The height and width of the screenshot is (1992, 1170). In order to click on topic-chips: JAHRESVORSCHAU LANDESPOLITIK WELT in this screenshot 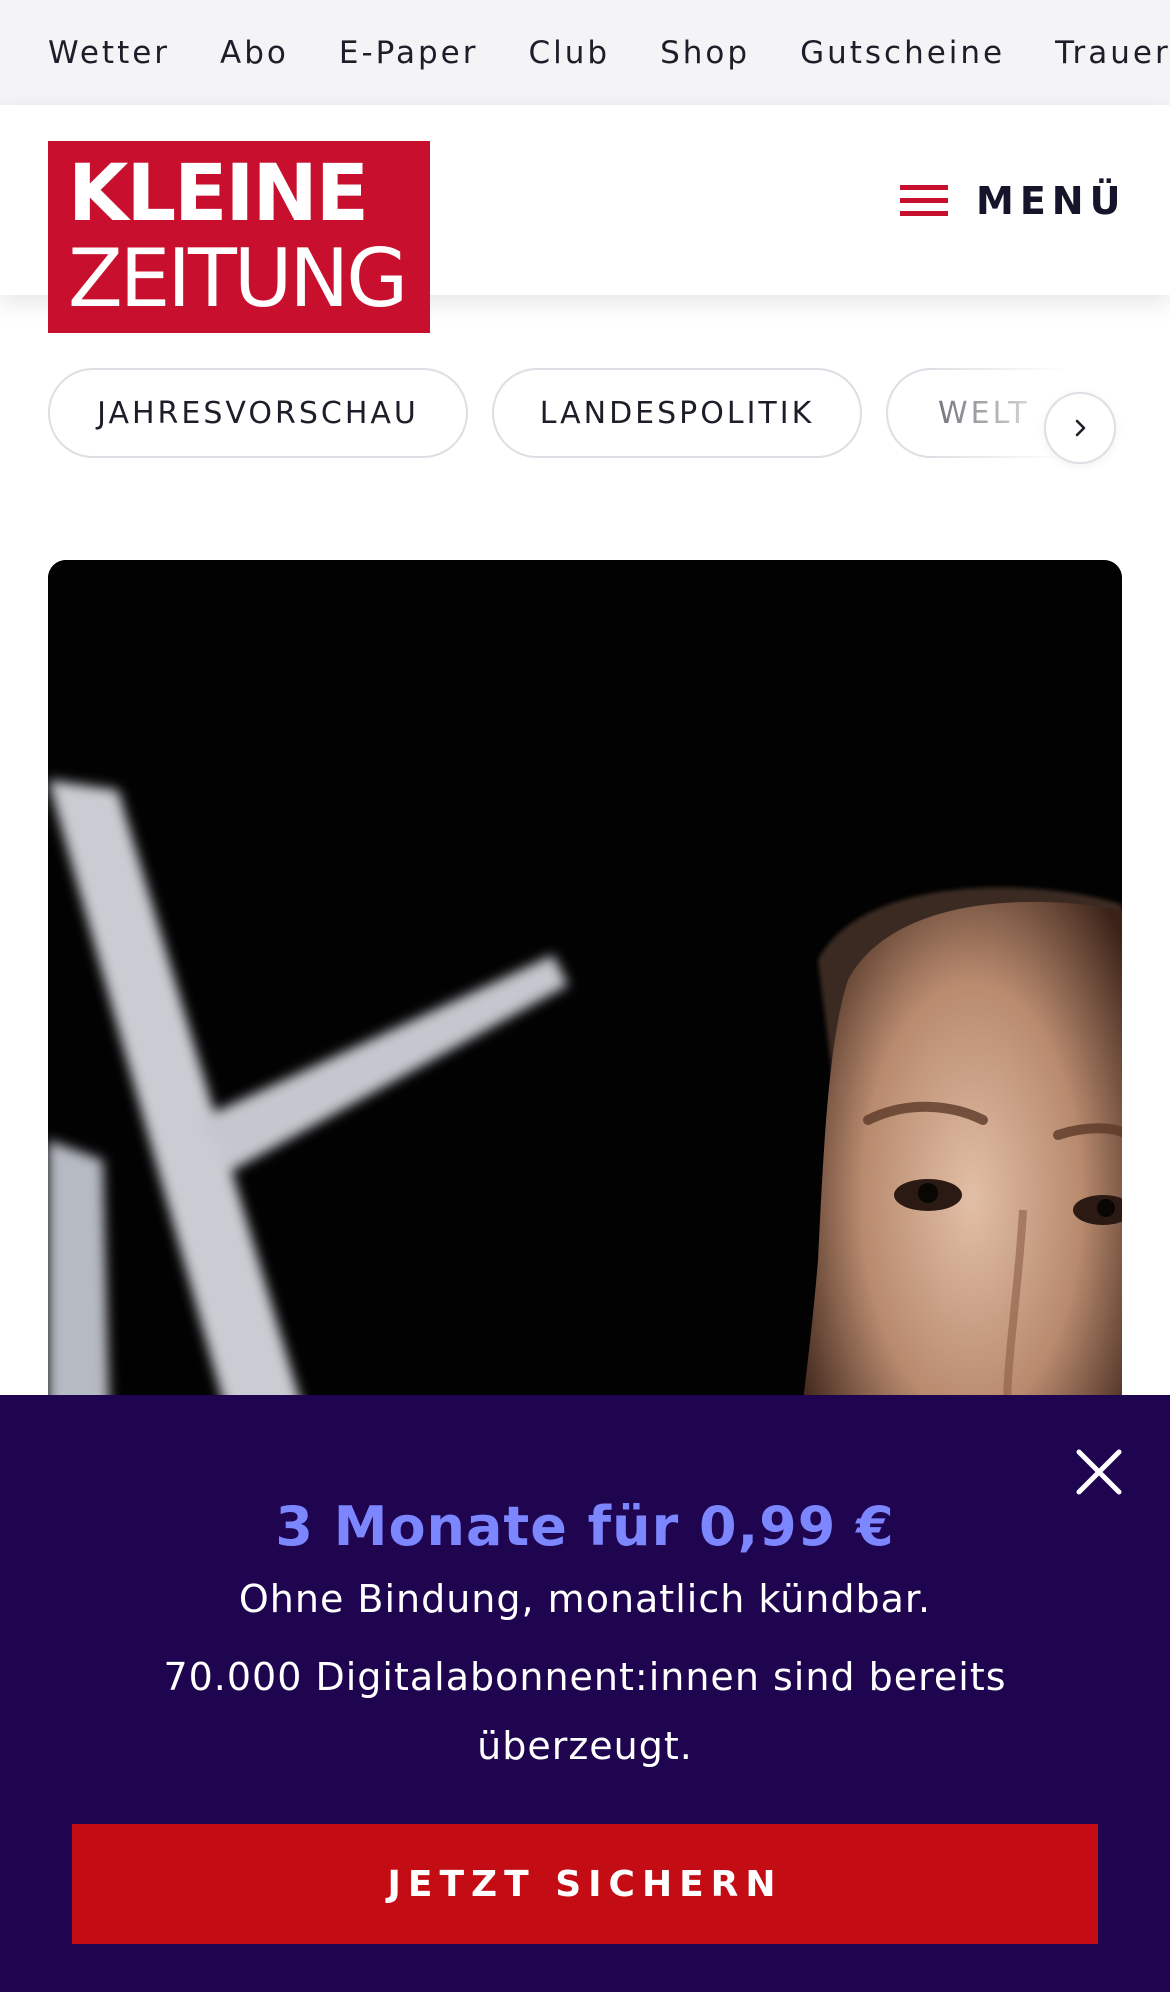, I will do `click(588, 414)`.